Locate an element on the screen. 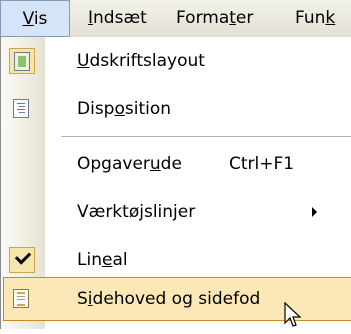 The image size is (351, 334). menu-item-disposition: Disposition is located at coordinates (176, 109).